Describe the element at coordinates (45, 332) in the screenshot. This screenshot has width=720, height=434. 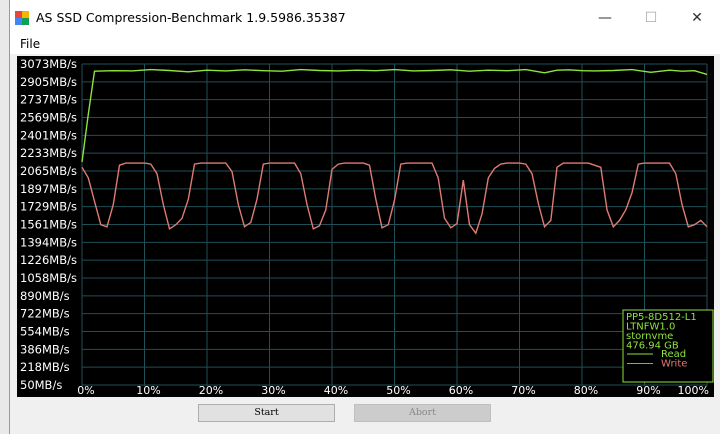
I see `y-tick-label: 554MB/s` at that location.